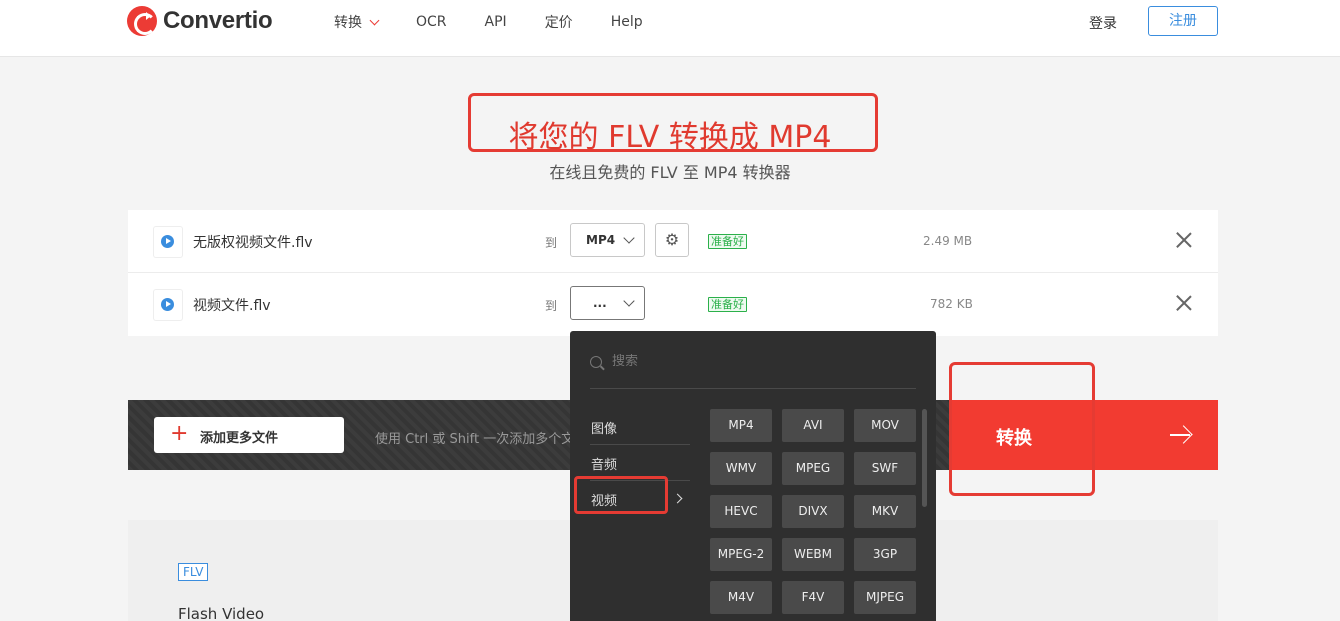  I want to click on category-image: 图像, so click(604, 427).